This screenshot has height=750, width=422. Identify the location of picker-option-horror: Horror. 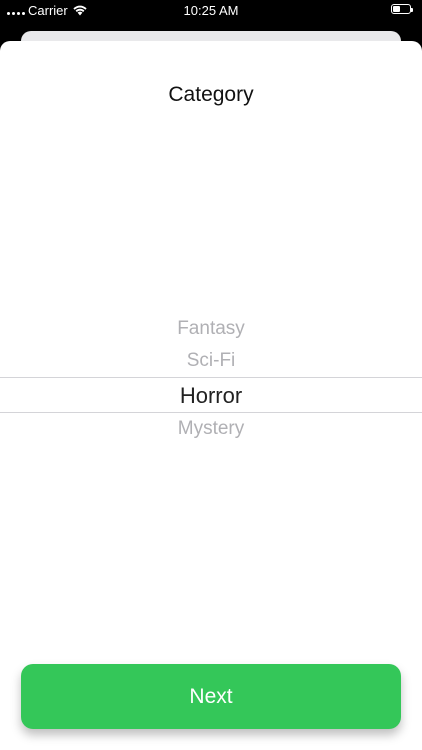
(211, 396).